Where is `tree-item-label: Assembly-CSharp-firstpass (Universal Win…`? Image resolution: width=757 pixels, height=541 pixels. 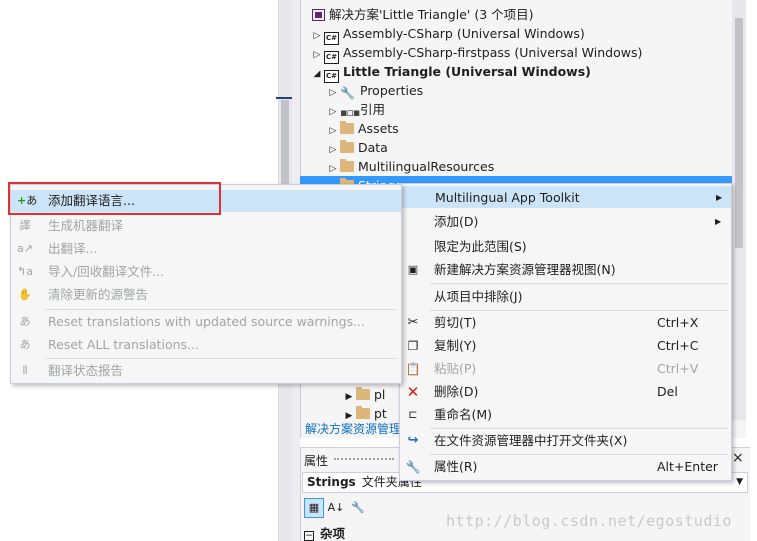 tree-item-label: Assembly-CSharp-firstpass (Universal Win… is located at coordinates (493, 52).